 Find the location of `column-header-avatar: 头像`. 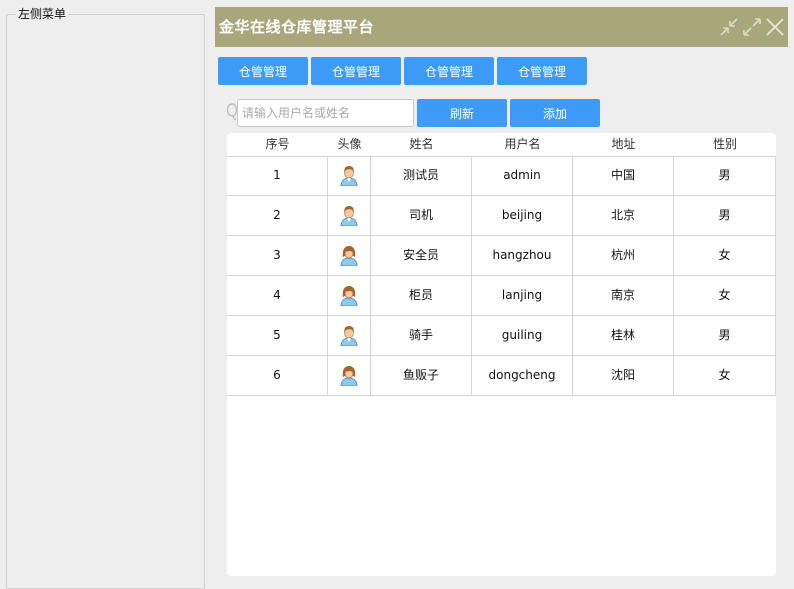

column-header-avatar: 头像 is located at coordinates (349, 144).